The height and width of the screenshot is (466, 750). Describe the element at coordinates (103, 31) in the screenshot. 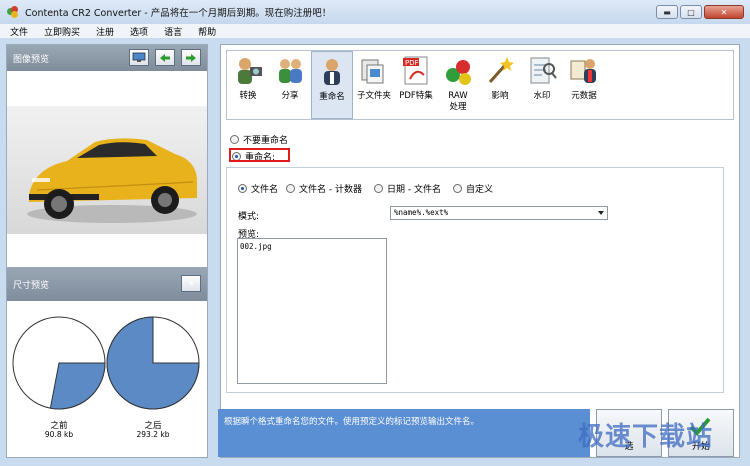

I see `menu-register: 注册` at that location.